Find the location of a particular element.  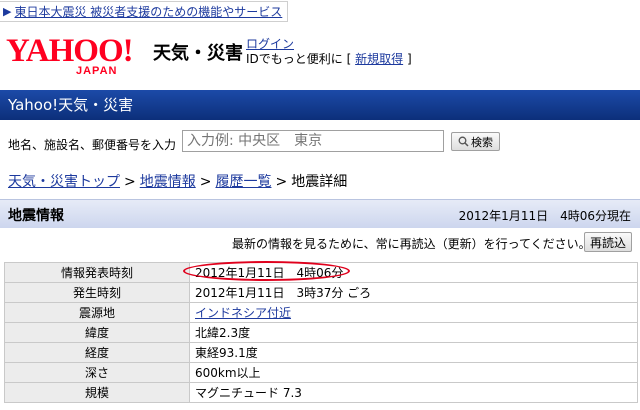

row-value-epicenter: インドネシア付近 is located at coordinates (413, 312).